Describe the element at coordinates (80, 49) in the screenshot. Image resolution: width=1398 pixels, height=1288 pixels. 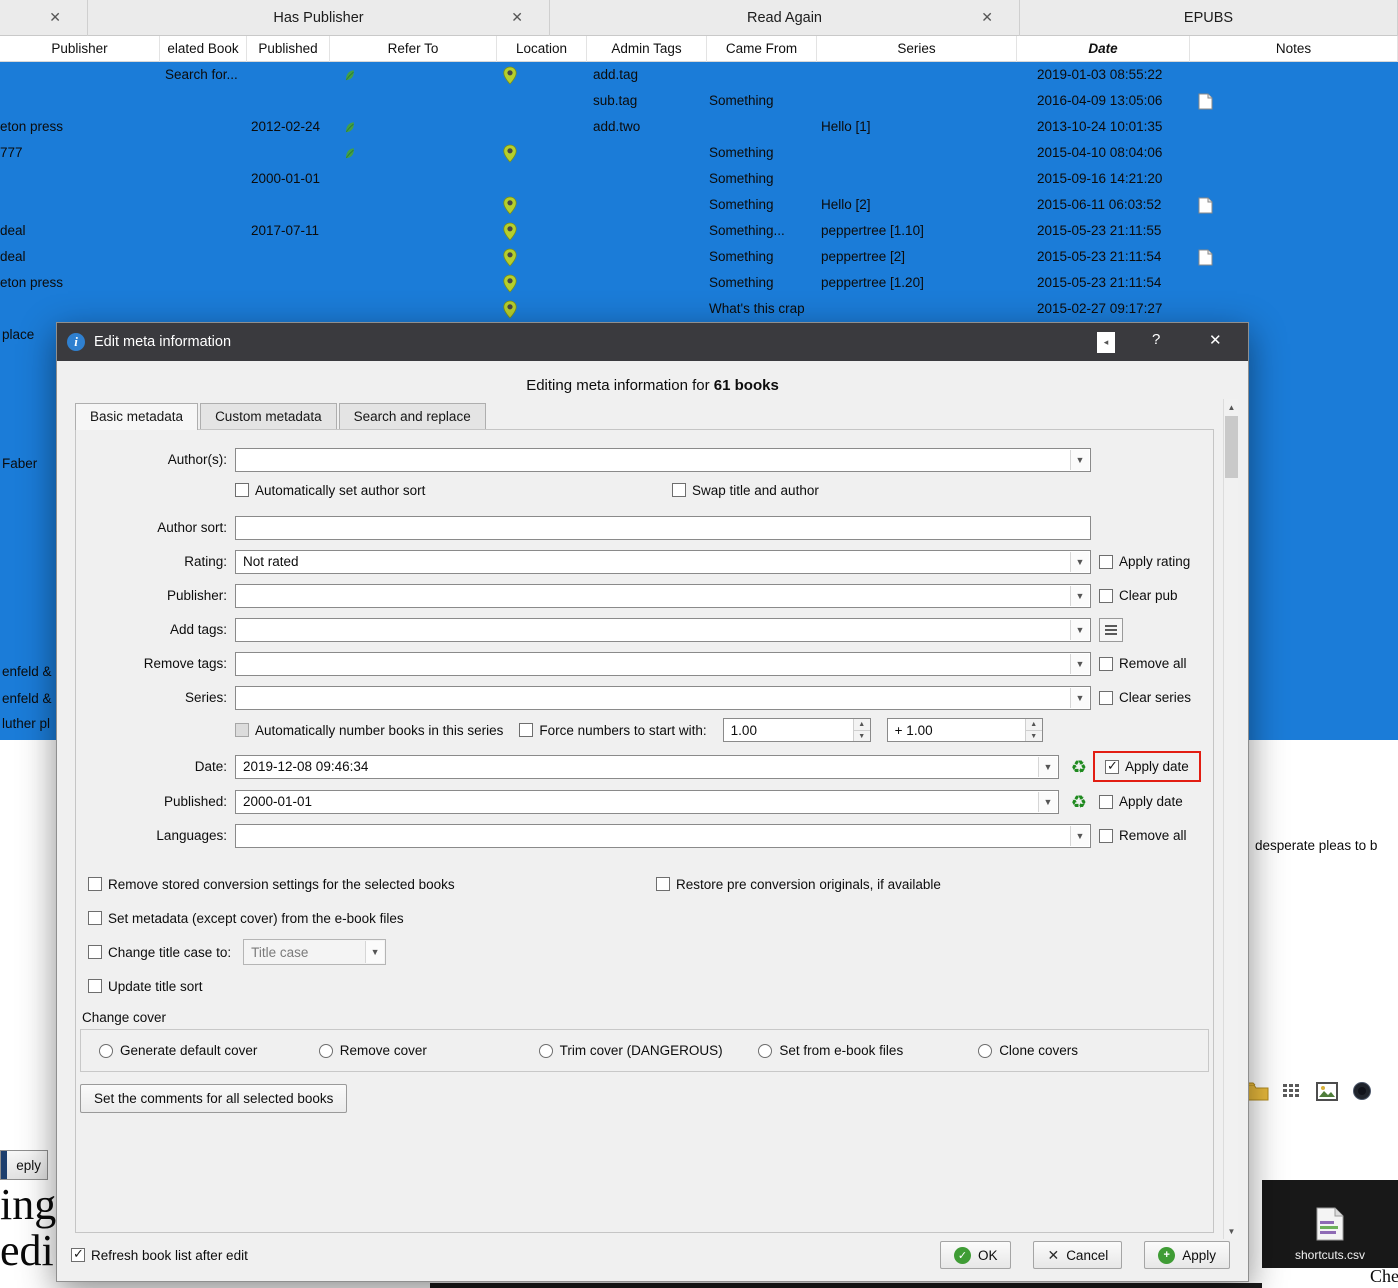
I see `column-header-publisher: Publisher` at that location.